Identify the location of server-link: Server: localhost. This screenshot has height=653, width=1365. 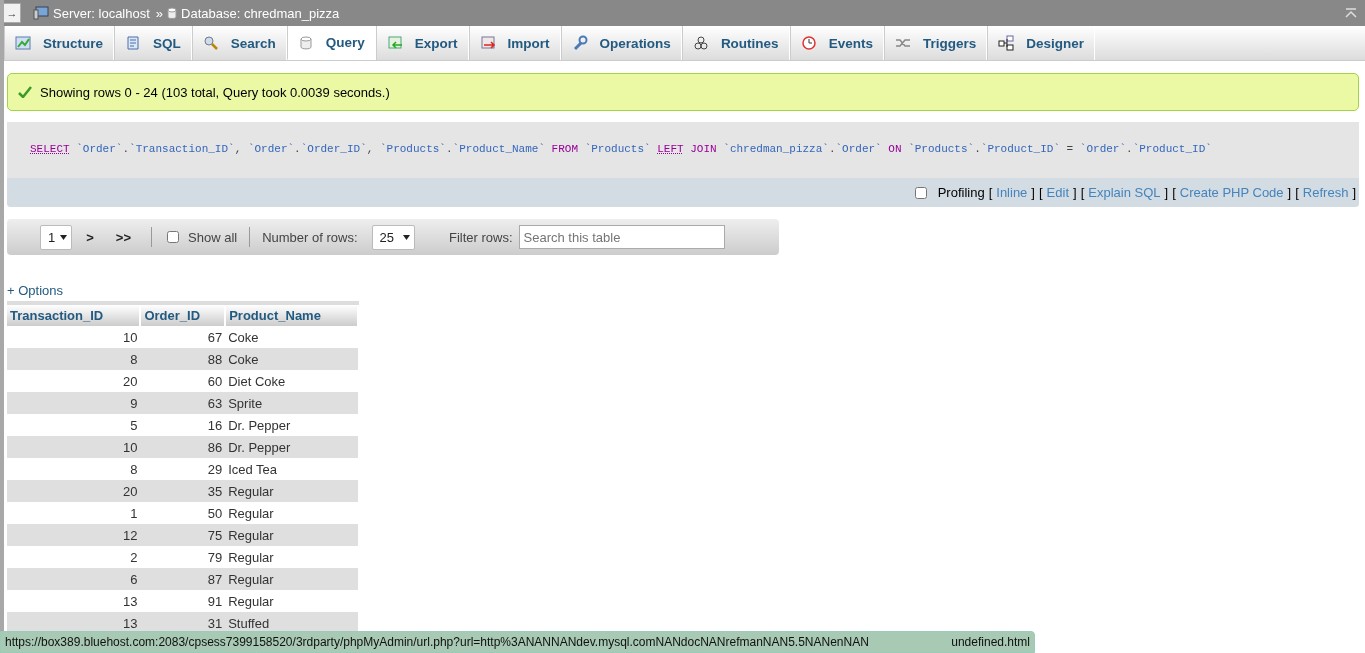
(101, 13).